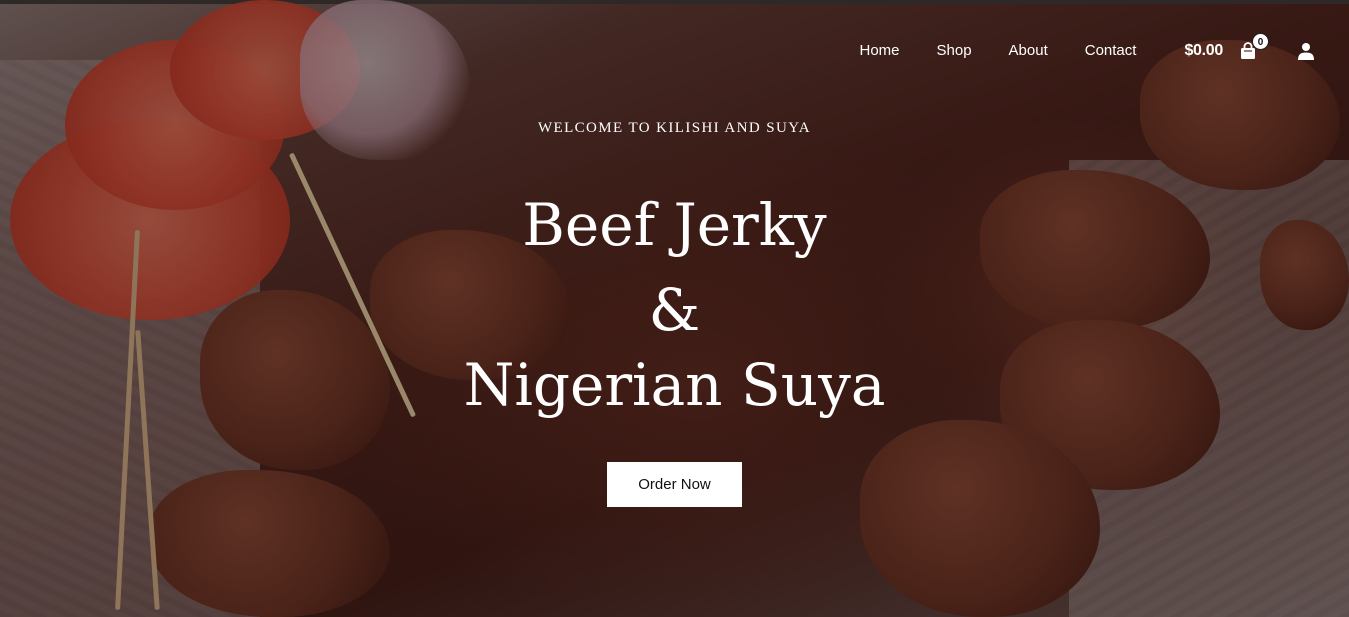 This screenshot has height=617, width=1349. Describe the element at coordinates (879, 51) in the screenshot. I see `nav-link-home: Home` at that location.